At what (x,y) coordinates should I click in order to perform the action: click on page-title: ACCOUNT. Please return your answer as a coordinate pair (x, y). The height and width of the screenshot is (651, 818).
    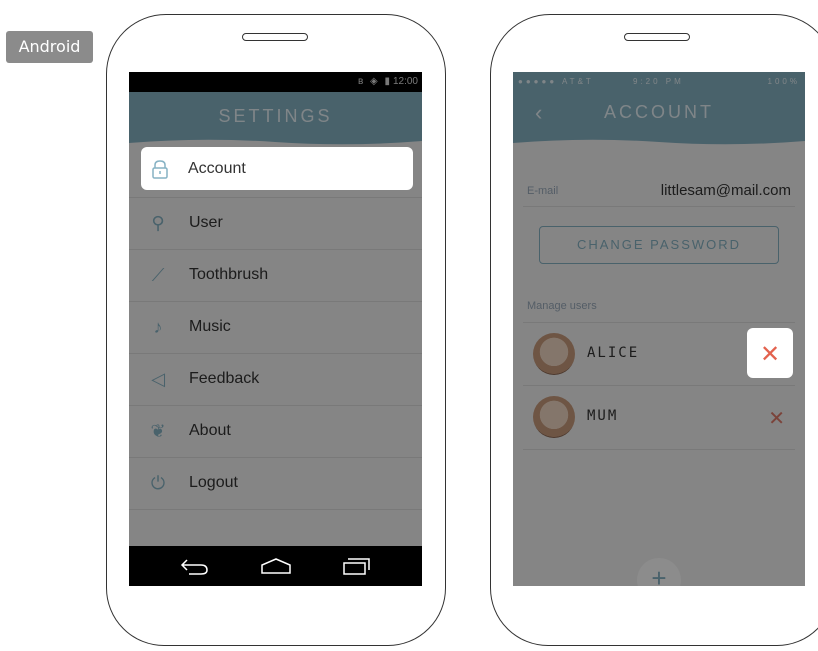
    Looking at the image, I should click on (659, 112).